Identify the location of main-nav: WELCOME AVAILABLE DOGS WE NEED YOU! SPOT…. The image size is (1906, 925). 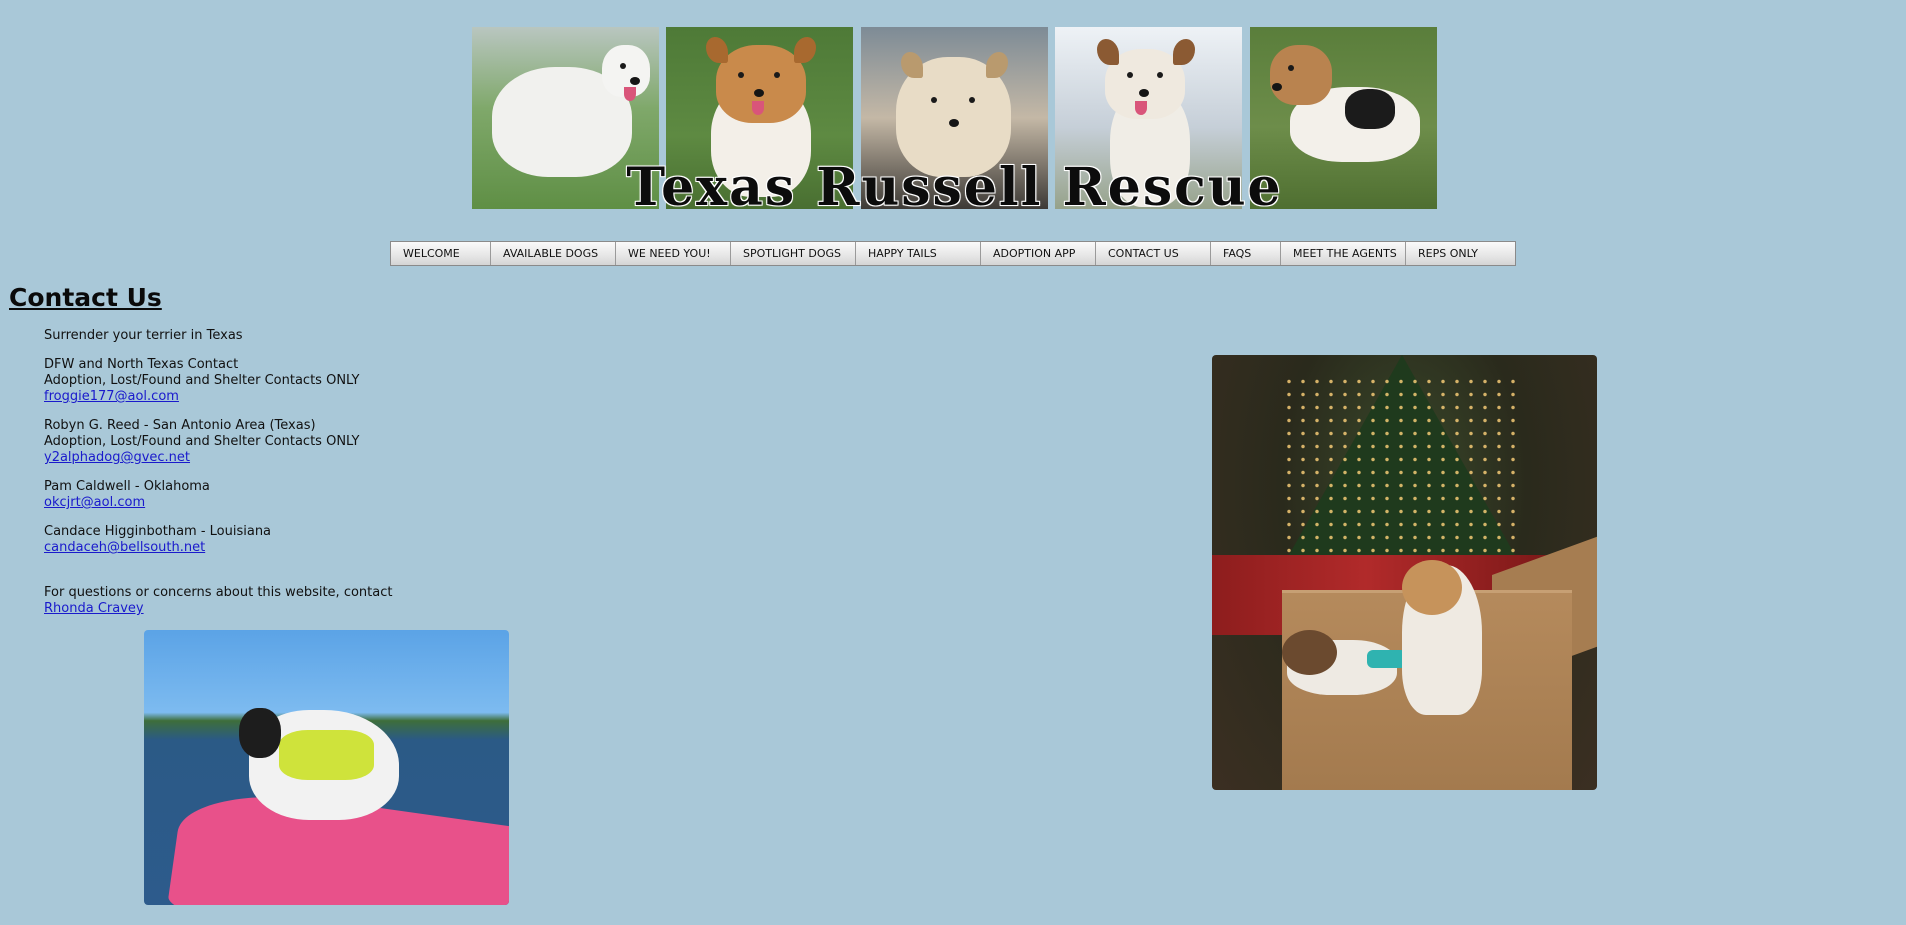
(953, 253).